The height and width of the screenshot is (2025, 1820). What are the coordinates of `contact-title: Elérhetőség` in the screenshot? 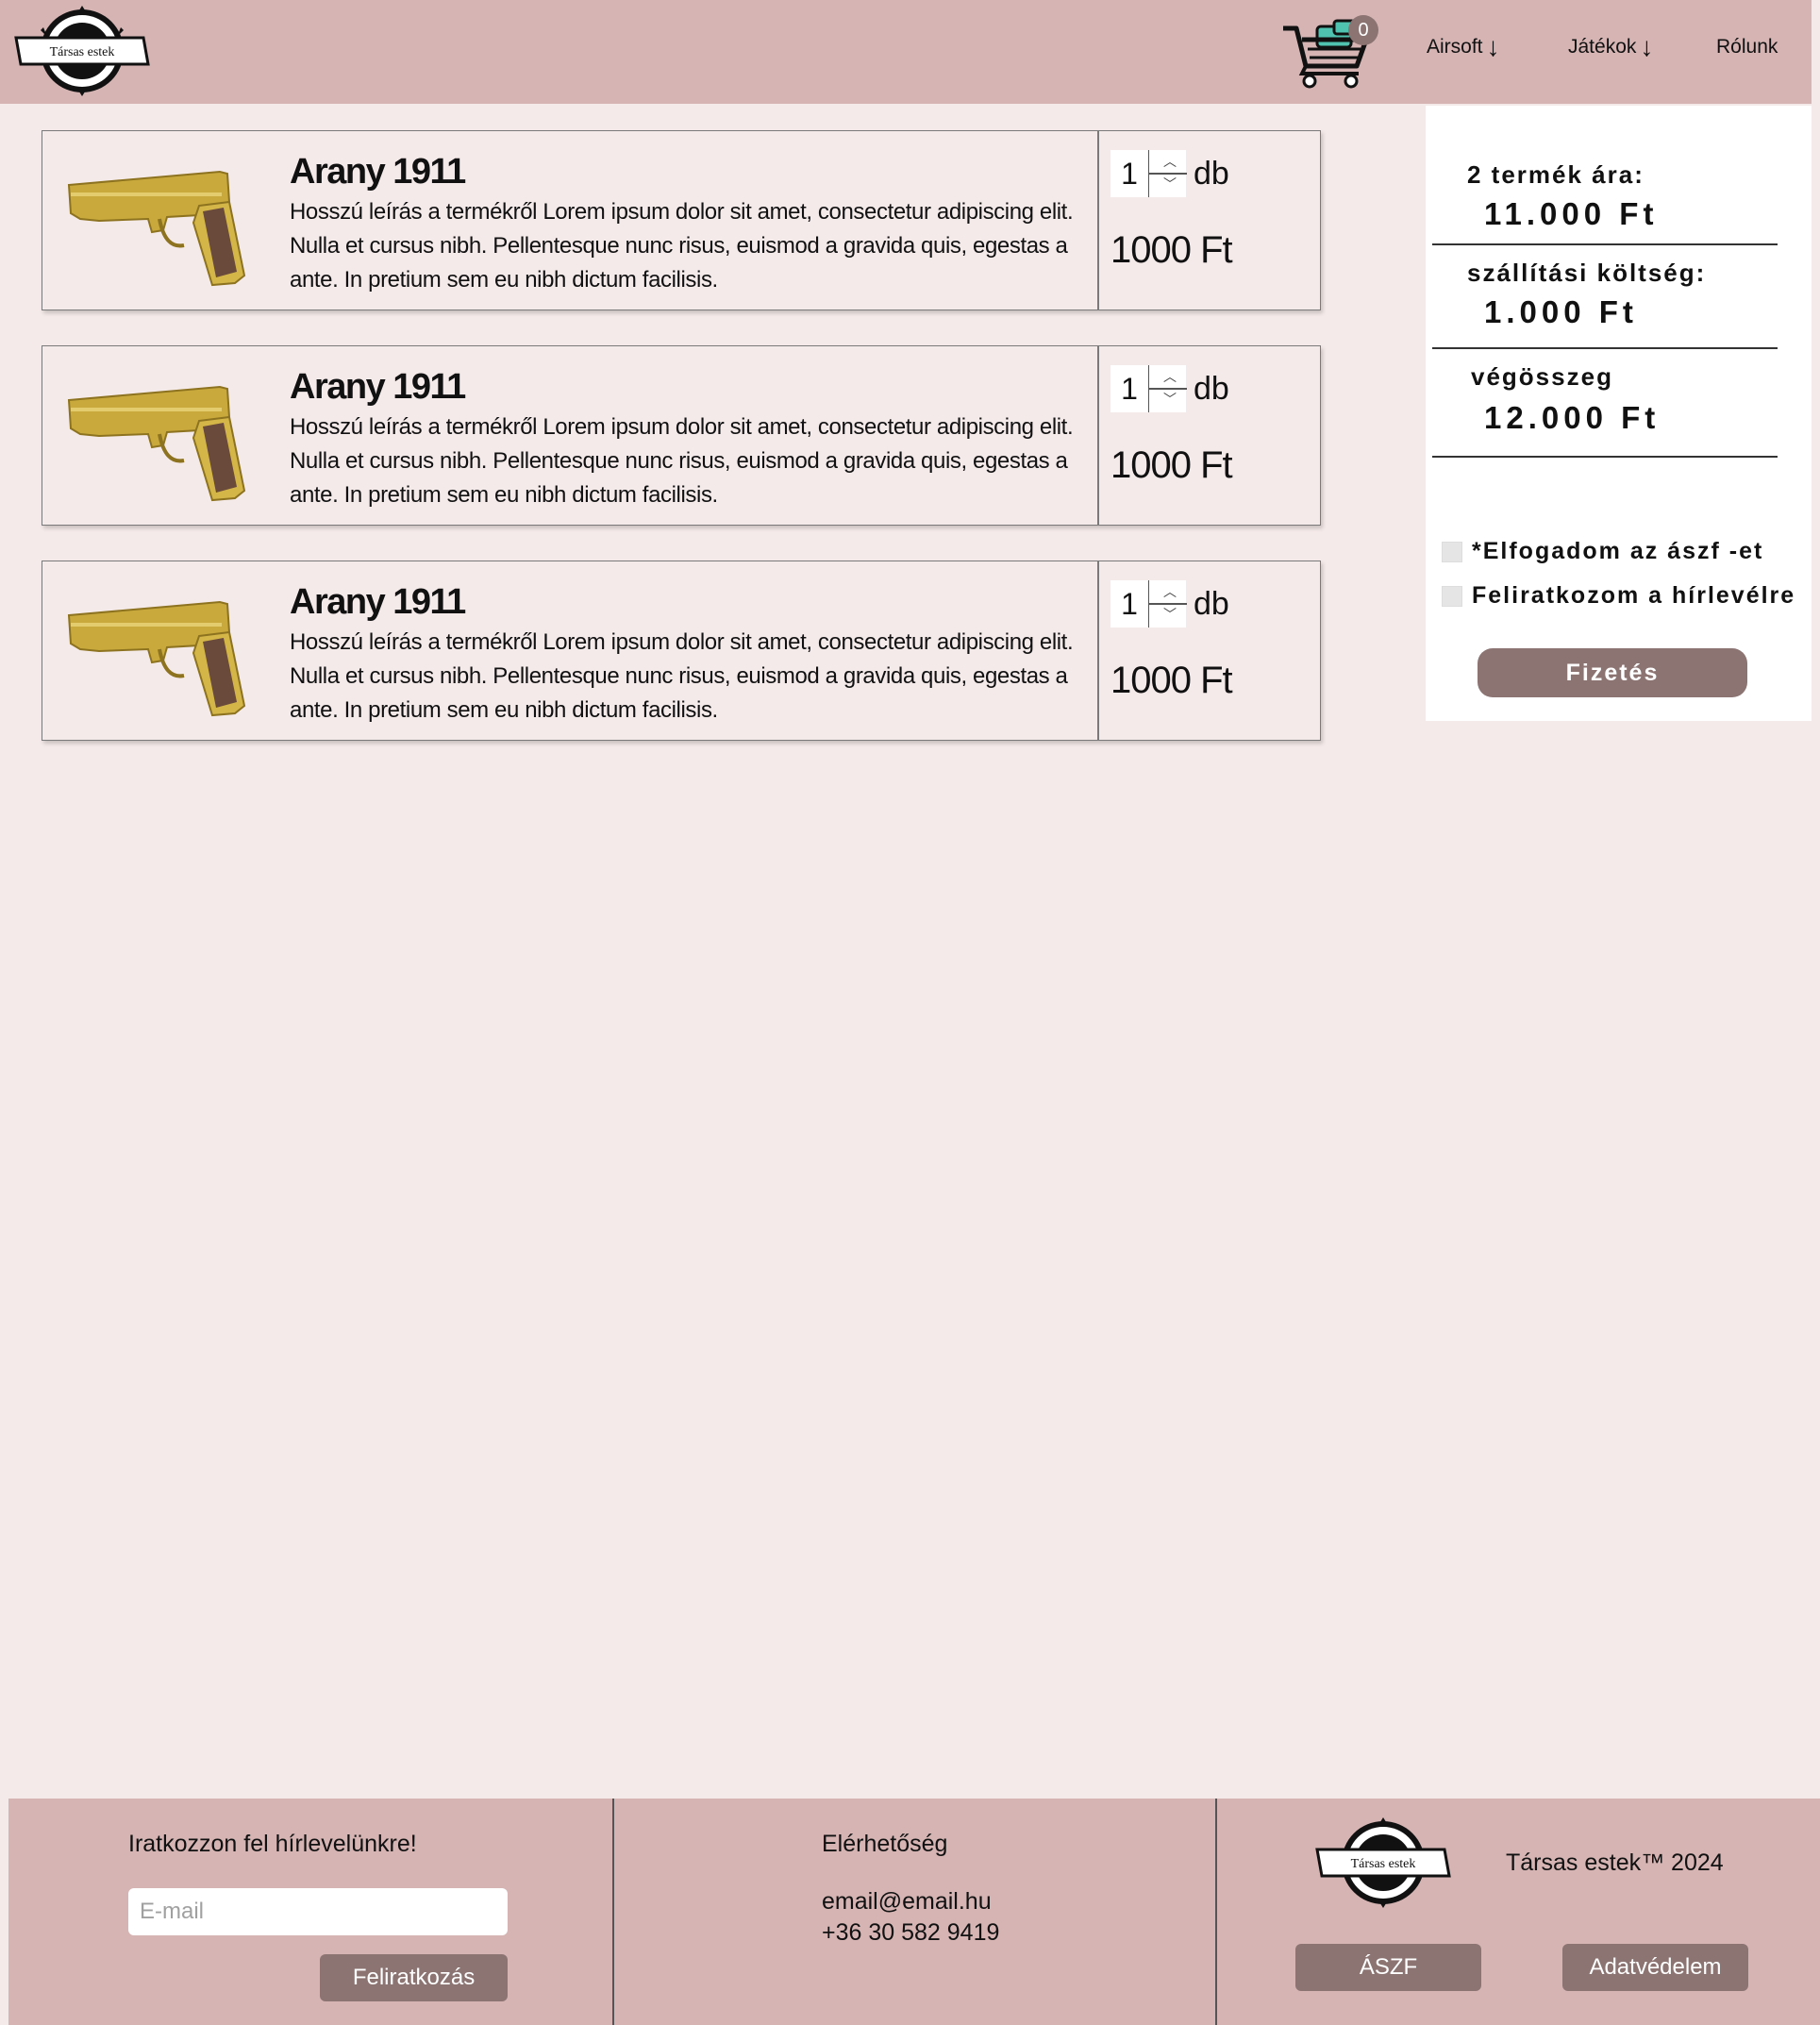 It's located at (885, 1844).